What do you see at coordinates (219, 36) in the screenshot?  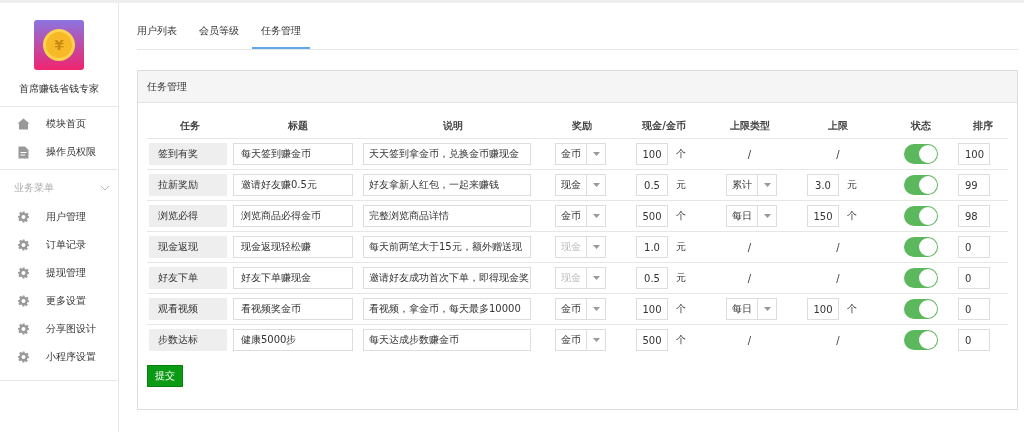 I see `tab: 会员等级` at bounding box center [219, 36].